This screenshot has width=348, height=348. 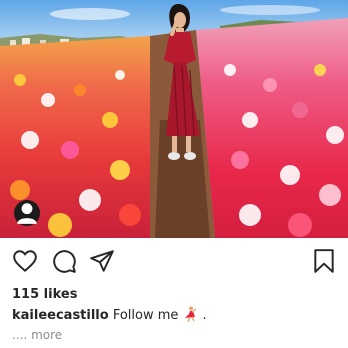 What do you see at coordinates (202, 315) in the screenshot?
I see `caption-suffix: .` at bounding box center [202, 315].